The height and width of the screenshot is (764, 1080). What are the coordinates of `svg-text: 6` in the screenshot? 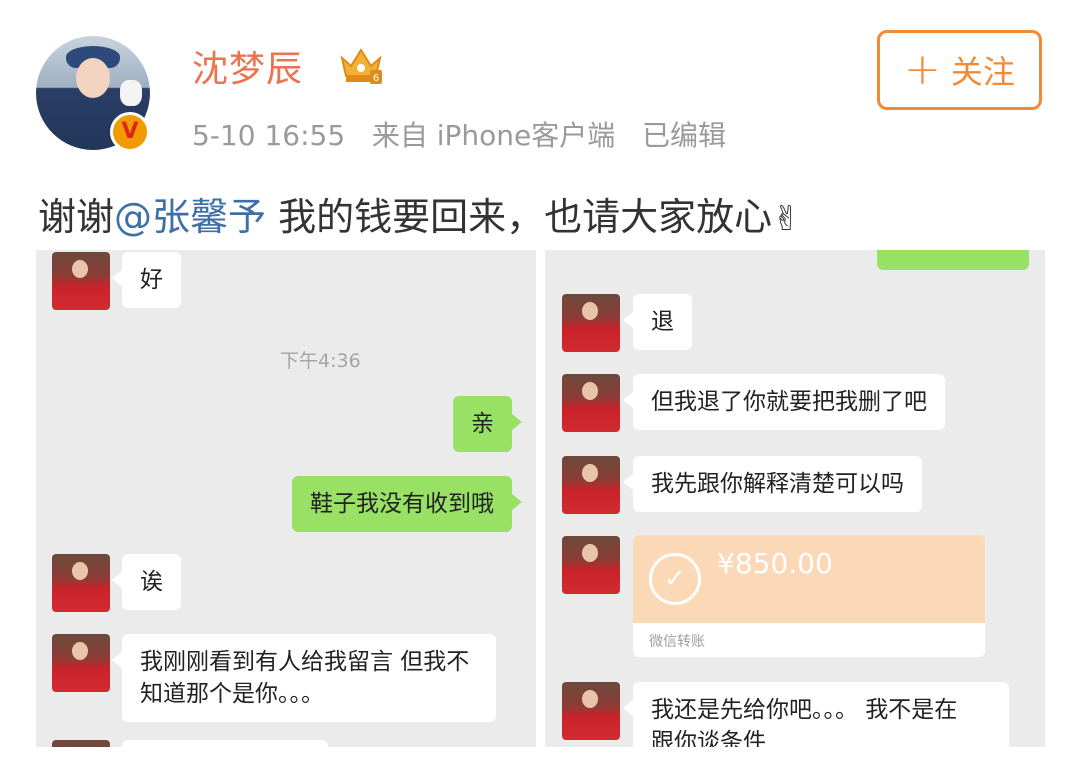 It's located at (376, 78).